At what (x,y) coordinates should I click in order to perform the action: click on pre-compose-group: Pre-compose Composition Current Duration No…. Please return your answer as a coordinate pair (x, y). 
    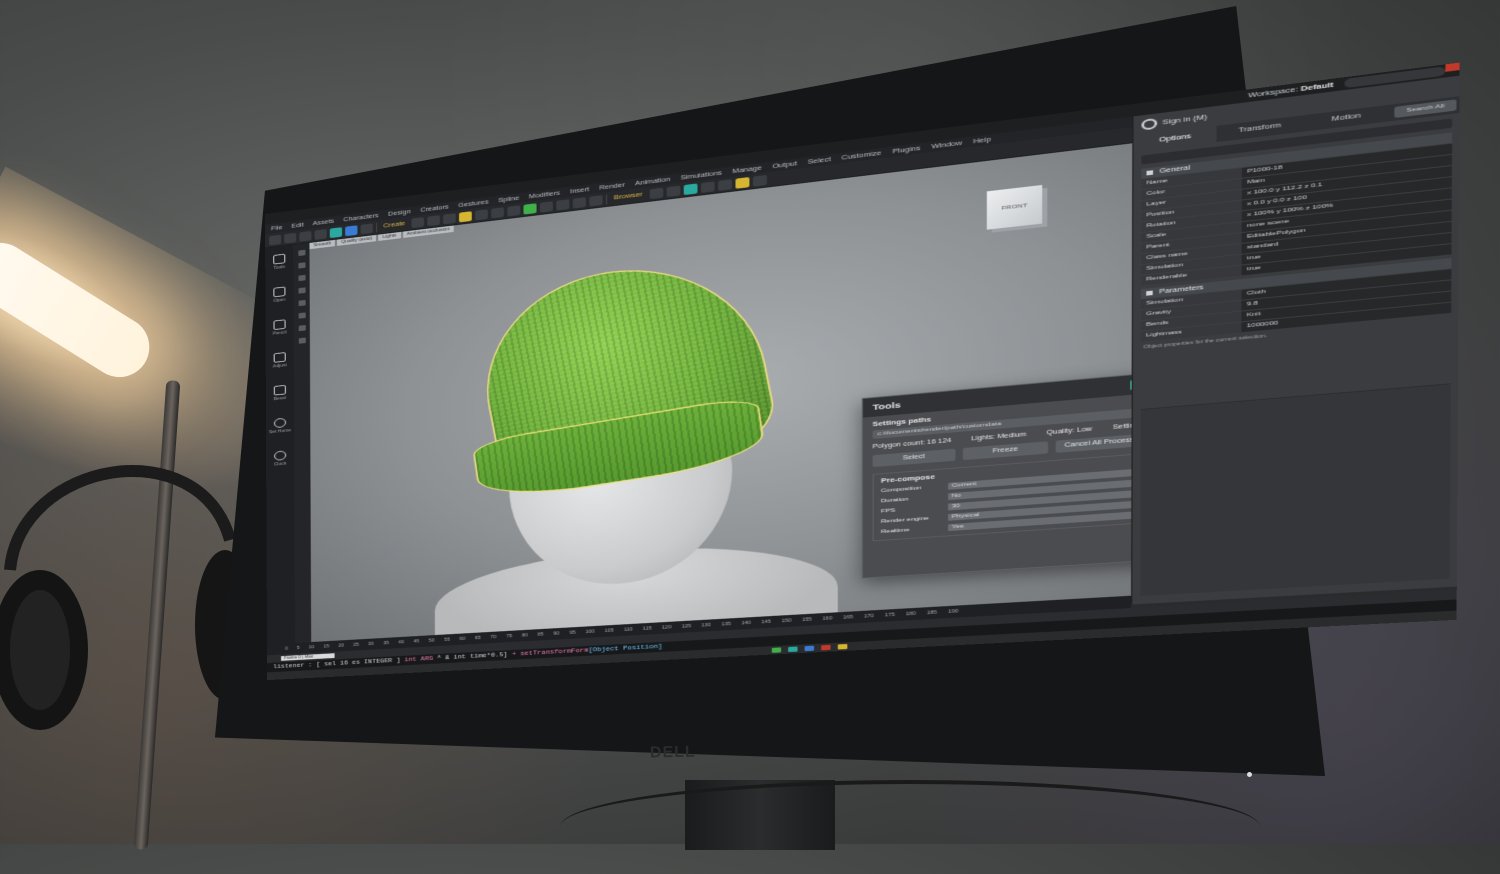
    Looking at the image, I should click on (1002, 497).